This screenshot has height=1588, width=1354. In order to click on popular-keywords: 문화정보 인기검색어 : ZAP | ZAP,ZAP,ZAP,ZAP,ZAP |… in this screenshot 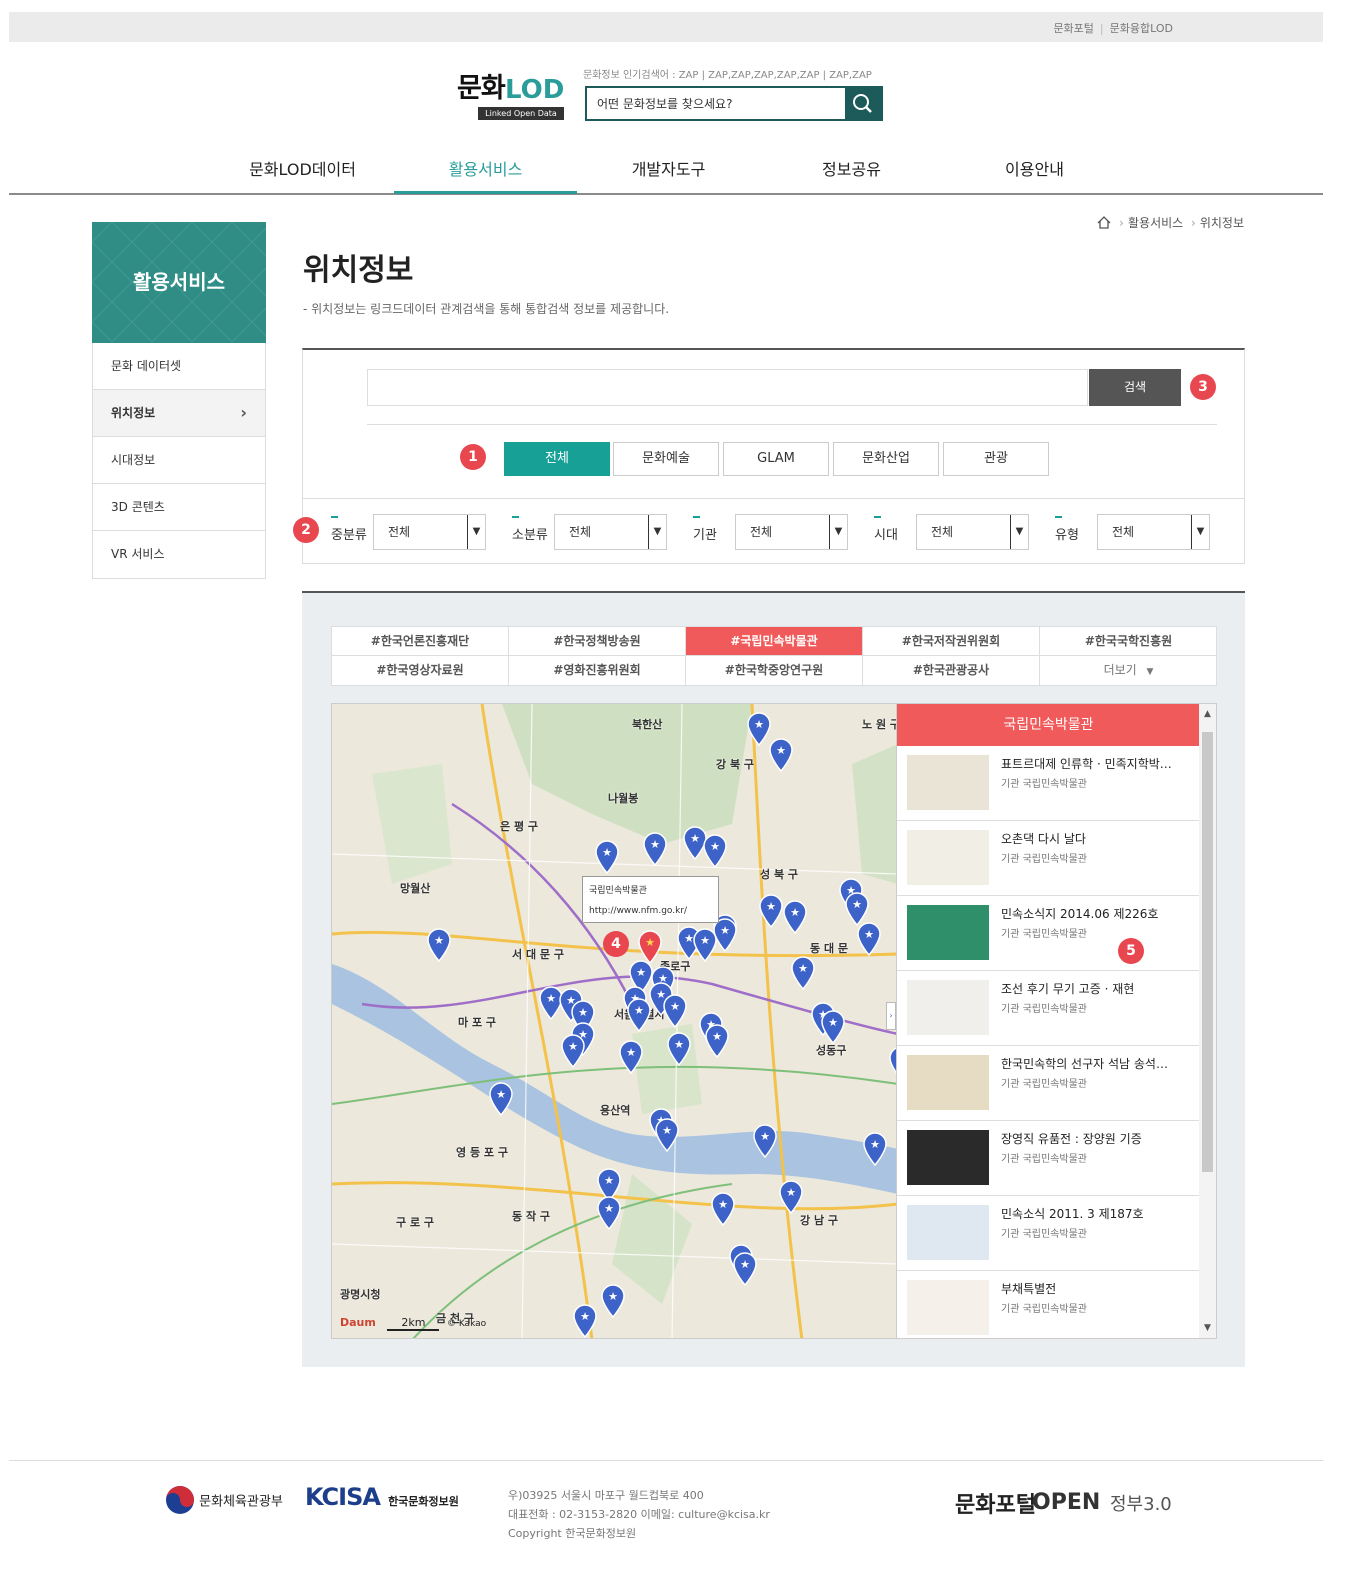, I will do `click(731, 73)`.